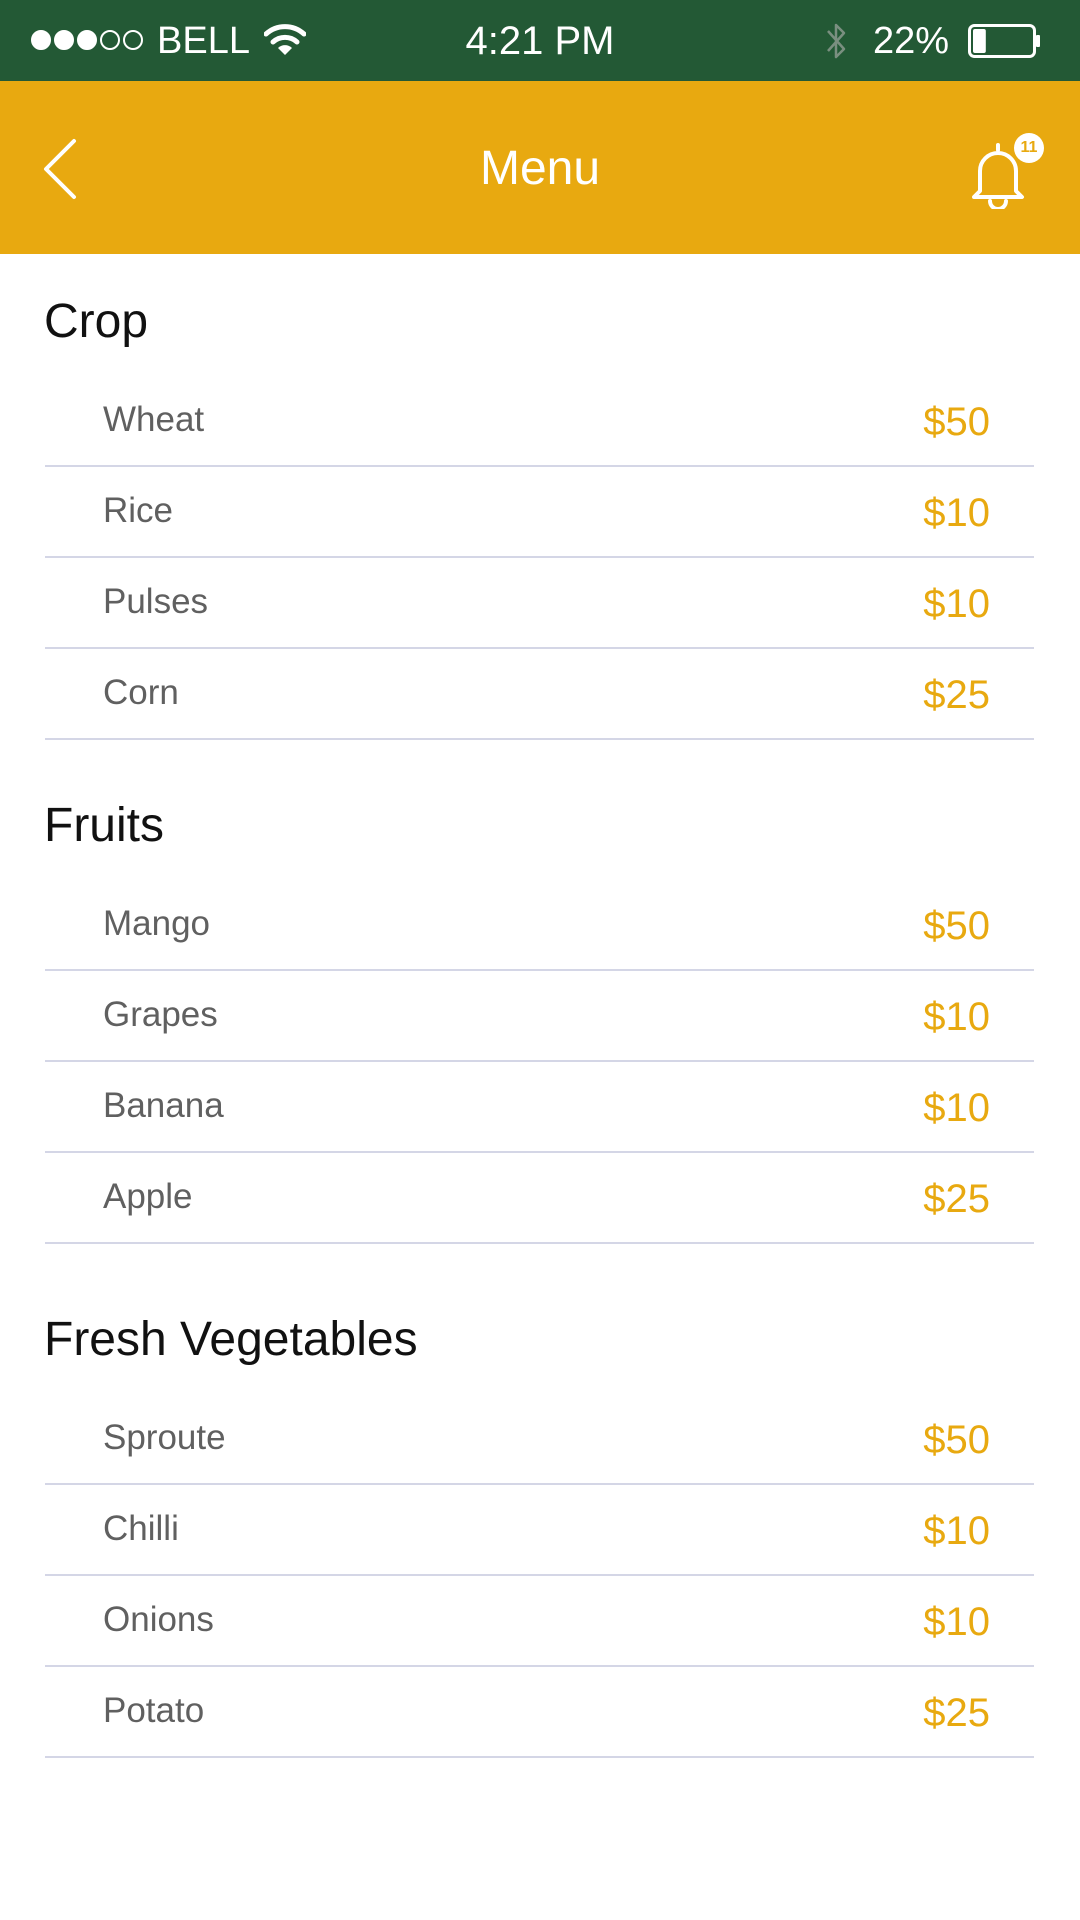 The height and width of the screenshot is (1920, 1080). I want to click on menu-item: Grapes $10, so click(539, 1016).